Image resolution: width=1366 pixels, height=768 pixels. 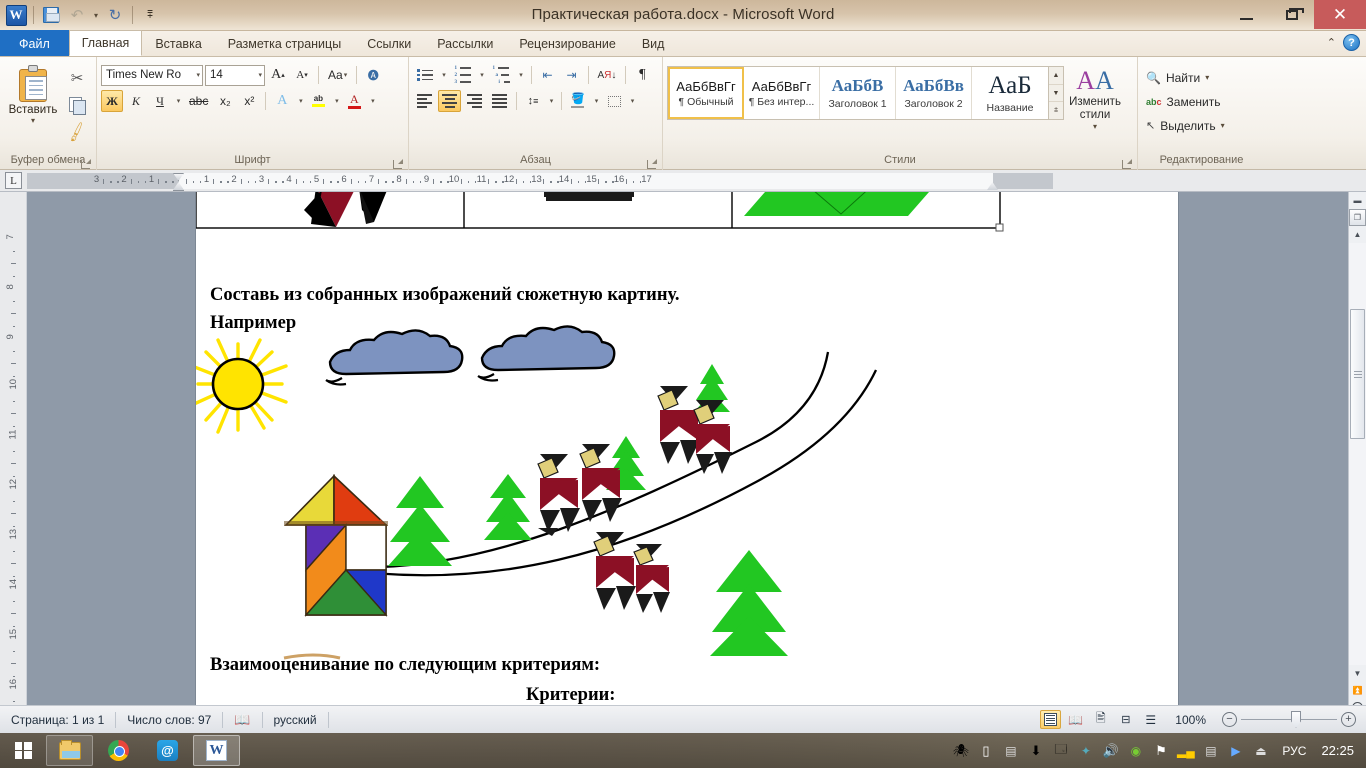 I want to click on vertical-ruler: 7 8 9 10 11 12 13 14 15 16, so click(x=13, y=462).